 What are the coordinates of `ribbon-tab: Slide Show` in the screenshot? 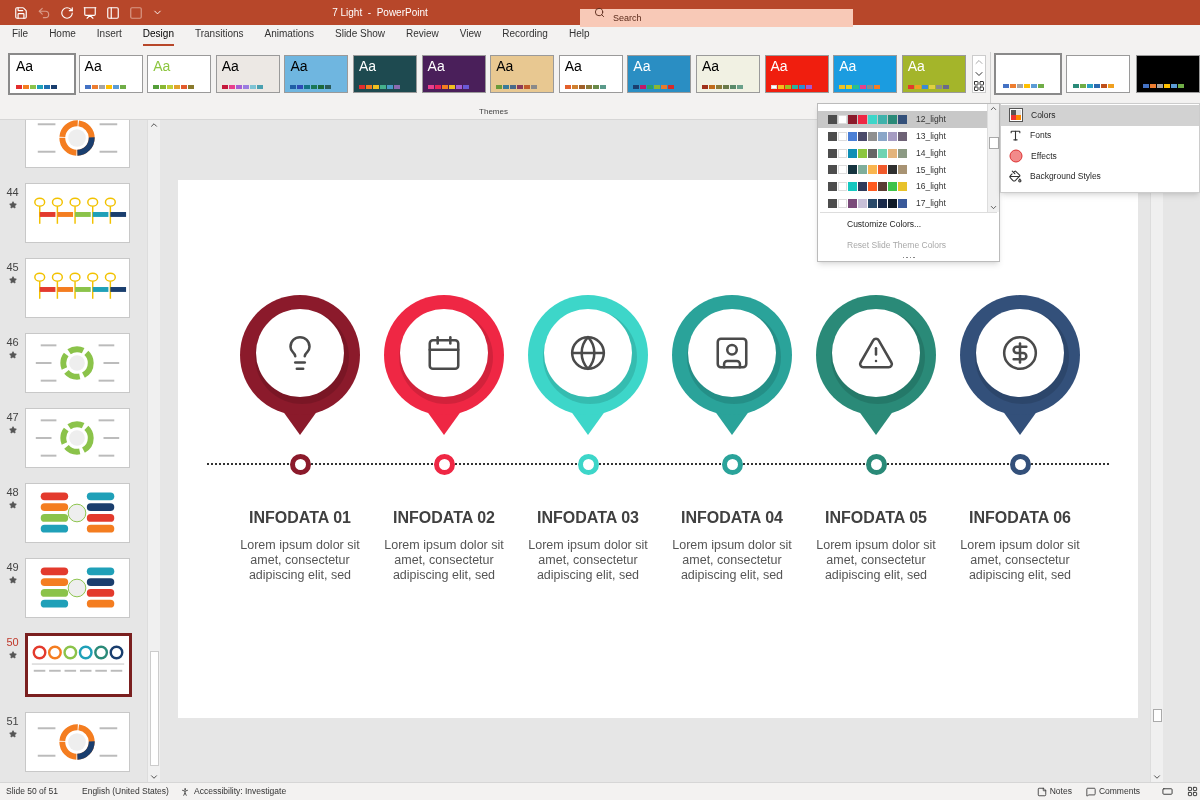 It's located at (360, 36).